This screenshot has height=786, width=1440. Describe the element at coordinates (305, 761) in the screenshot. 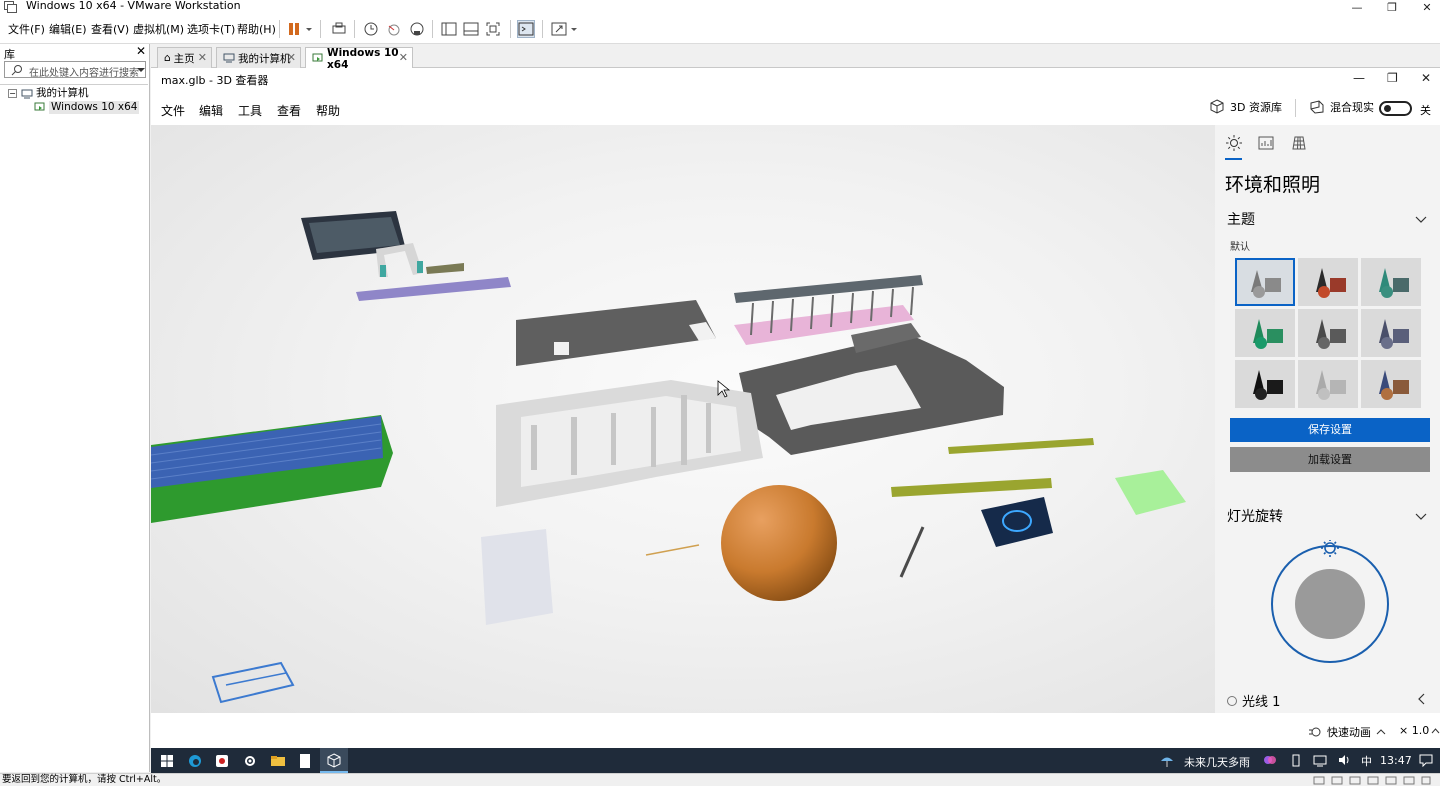

I see `notepad-icon` at that location.